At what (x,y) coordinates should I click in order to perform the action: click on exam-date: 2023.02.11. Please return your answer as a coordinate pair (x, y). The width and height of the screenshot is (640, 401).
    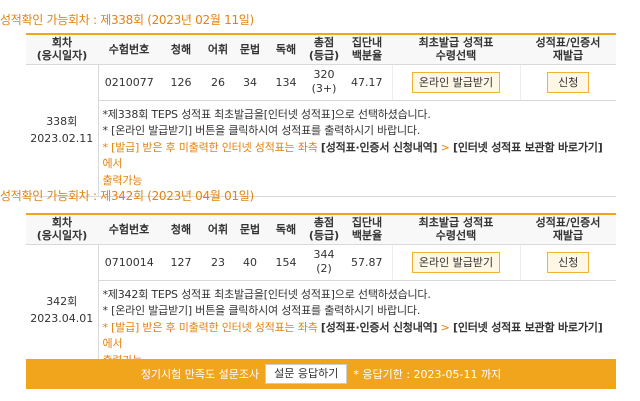
    Looking at the image, I should click on (62, 139).